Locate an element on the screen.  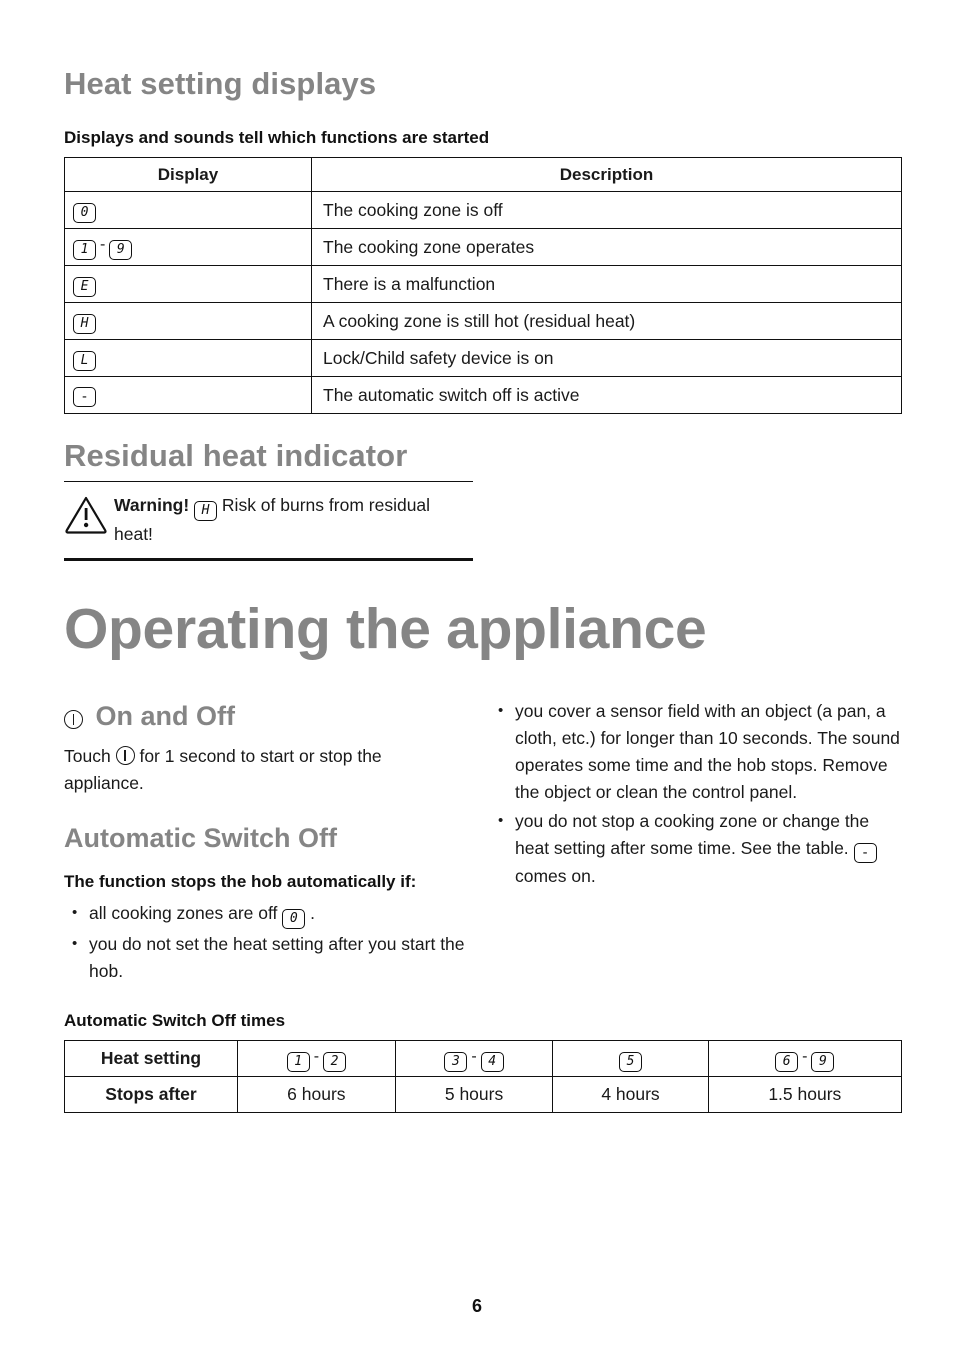
display-symbol-cell: 1-9 is located at coordinates (188, 247).